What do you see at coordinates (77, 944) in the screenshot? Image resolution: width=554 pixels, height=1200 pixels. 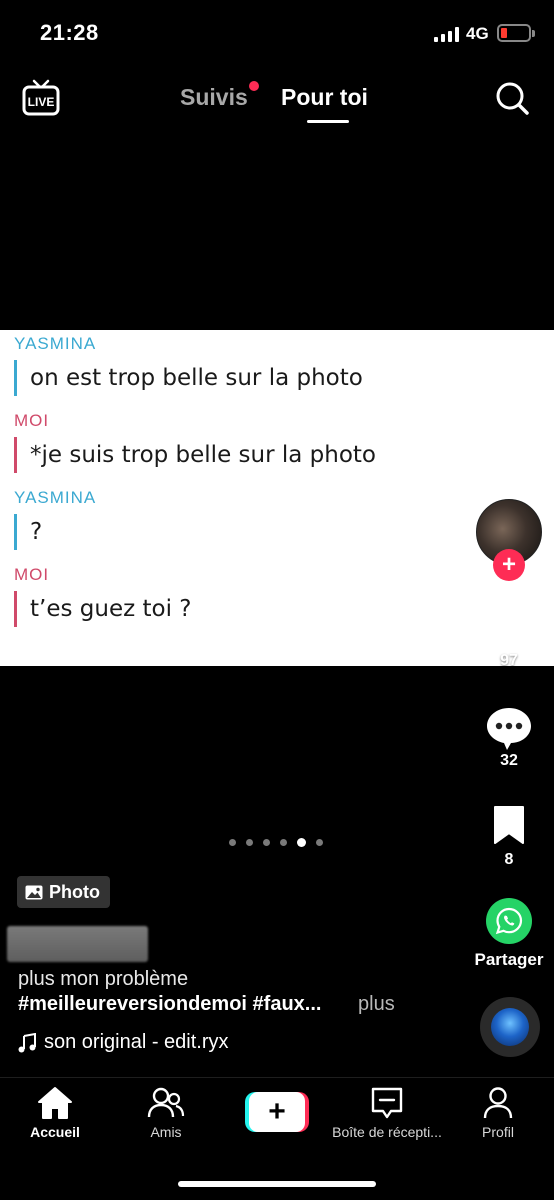 I see `username-redacted` at bounding box center [77, 944].